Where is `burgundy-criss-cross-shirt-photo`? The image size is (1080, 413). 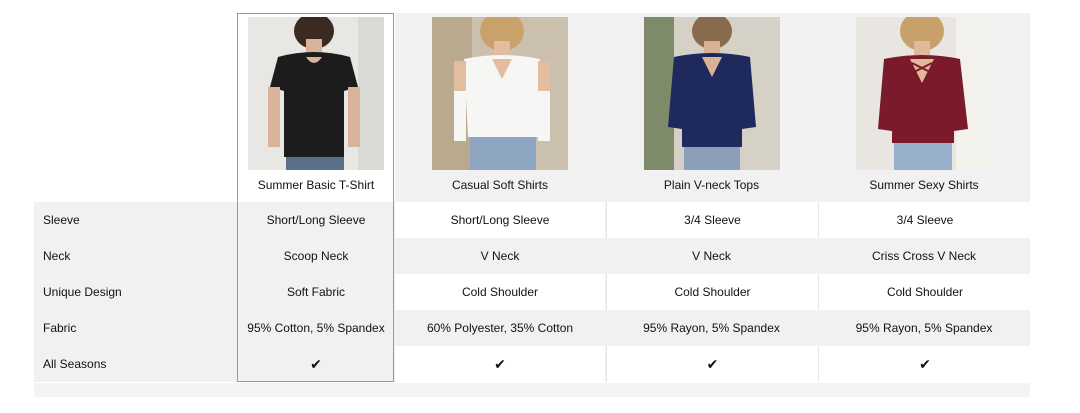
burgundy-criss-cross-shirt-photo is located at coordinates (924, 93).